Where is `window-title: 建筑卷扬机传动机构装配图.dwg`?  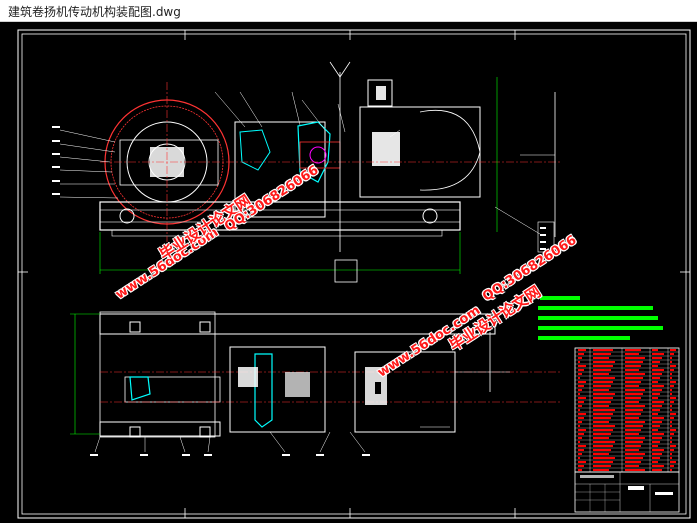
window-title: 建筑卷扬机传动机构装配图.dwg is located at coordinates (94, 12).